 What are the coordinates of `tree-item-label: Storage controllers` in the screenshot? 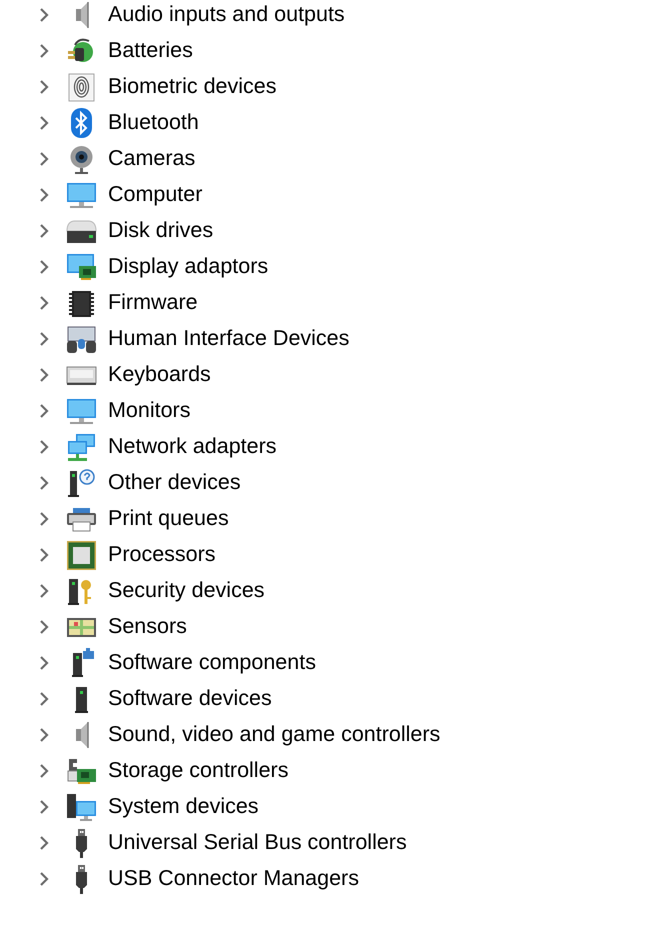 It's located at (198, 771).